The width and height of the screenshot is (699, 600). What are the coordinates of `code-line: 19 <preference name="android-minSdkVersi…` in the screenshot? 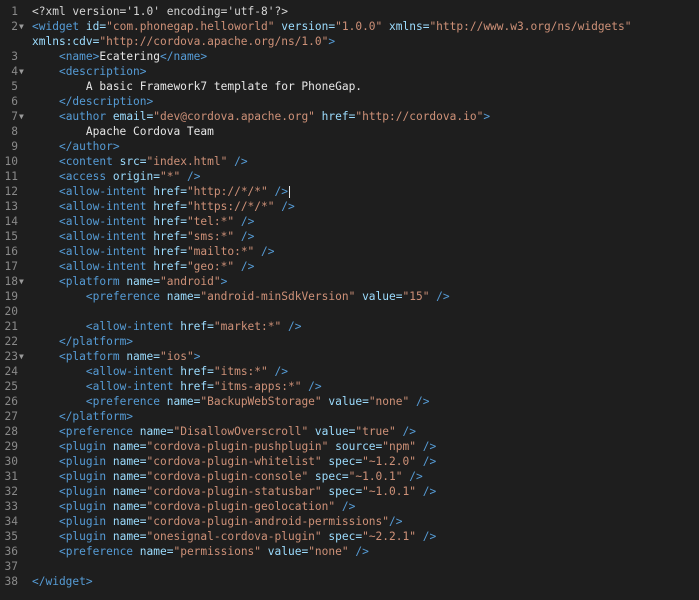 It's located at (349, 296).